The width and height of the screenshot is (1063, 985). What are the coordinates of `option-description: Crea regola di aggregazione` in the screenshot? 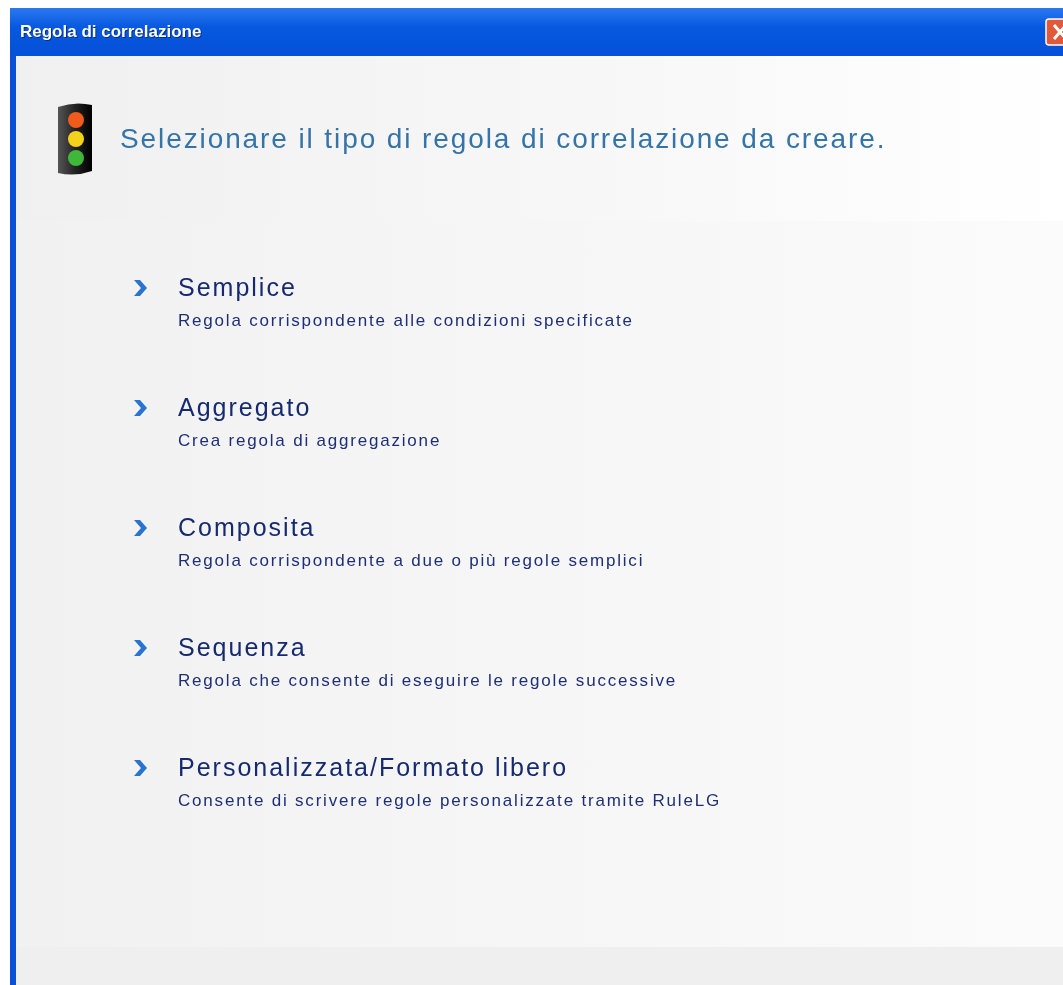 It's located at (310, 441).